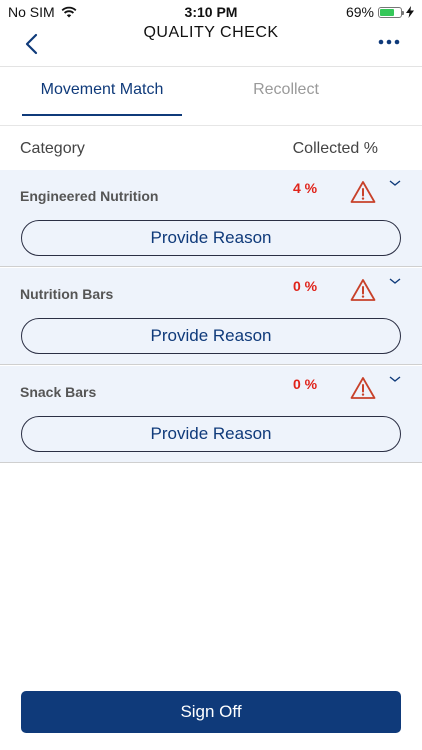 This screenshot has height=750, width=422. I want to click on category-name: Engineered Nutrition, so click(89, 196).